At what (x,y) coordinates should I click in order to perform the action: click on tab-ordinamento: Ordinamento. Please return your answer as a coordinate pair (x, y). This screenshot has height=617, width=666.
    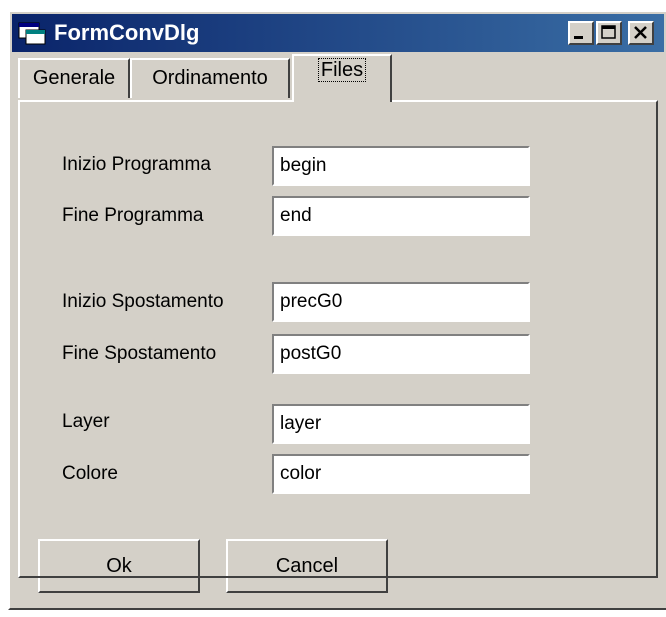
    Looking at the image, I should click on (210, 78).